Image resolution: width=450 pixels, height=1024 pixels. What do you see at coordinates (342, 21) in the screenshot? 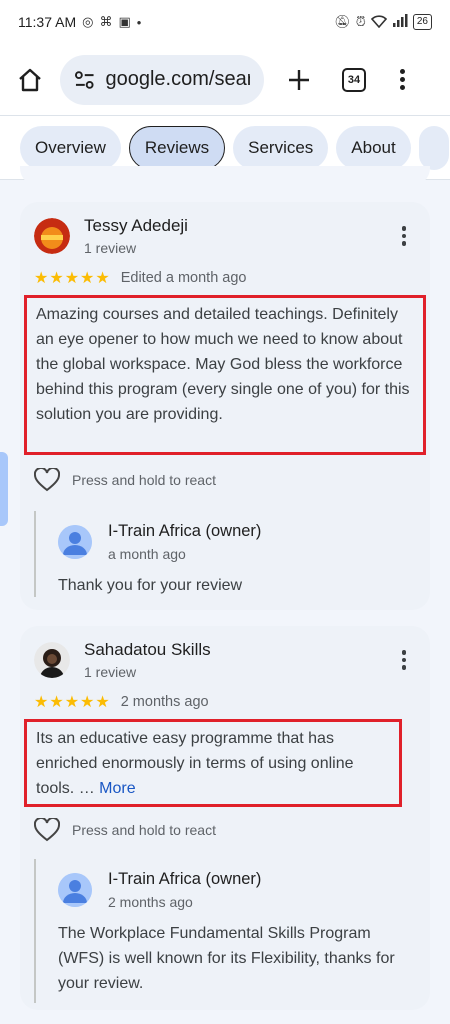
I see `mute-icon: 🔕︎` at bounding box center [342, 21].